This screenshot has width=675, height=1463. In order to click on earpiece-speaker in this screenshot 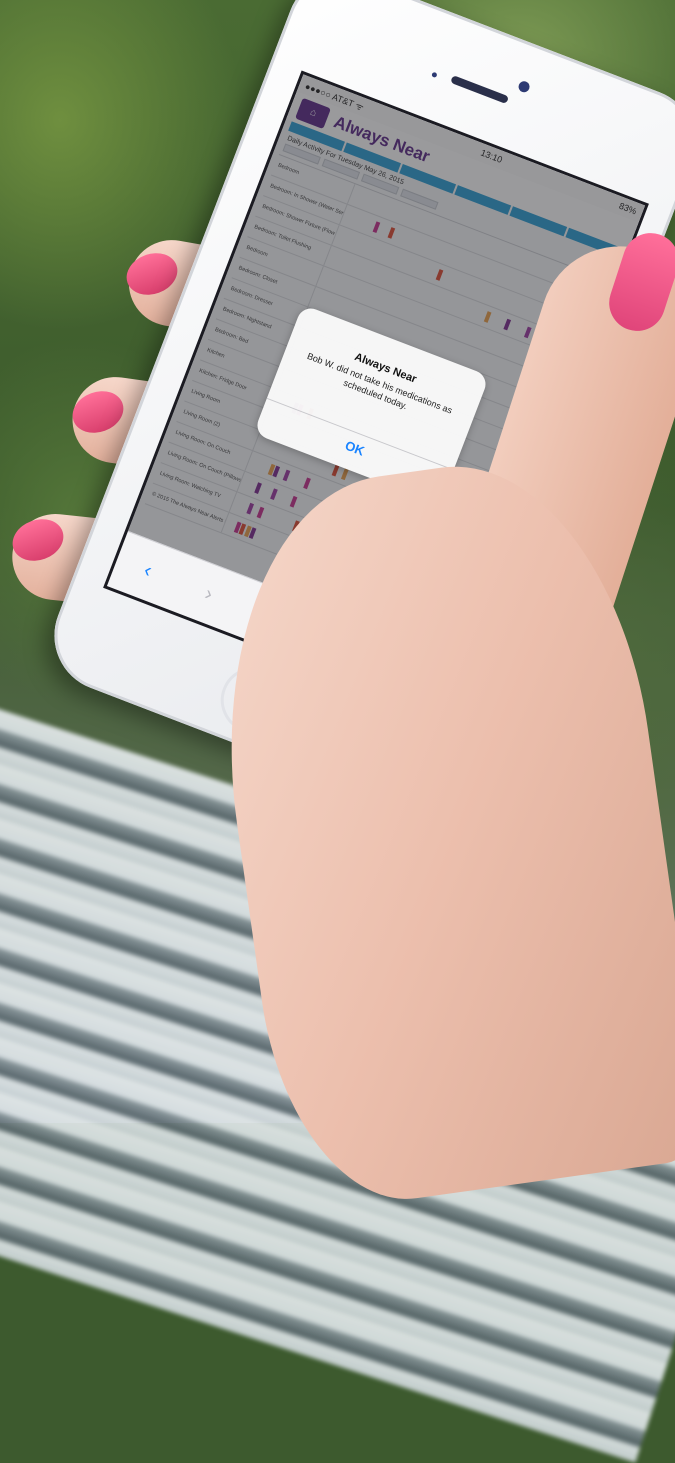, I will do `click(480, 90)`.